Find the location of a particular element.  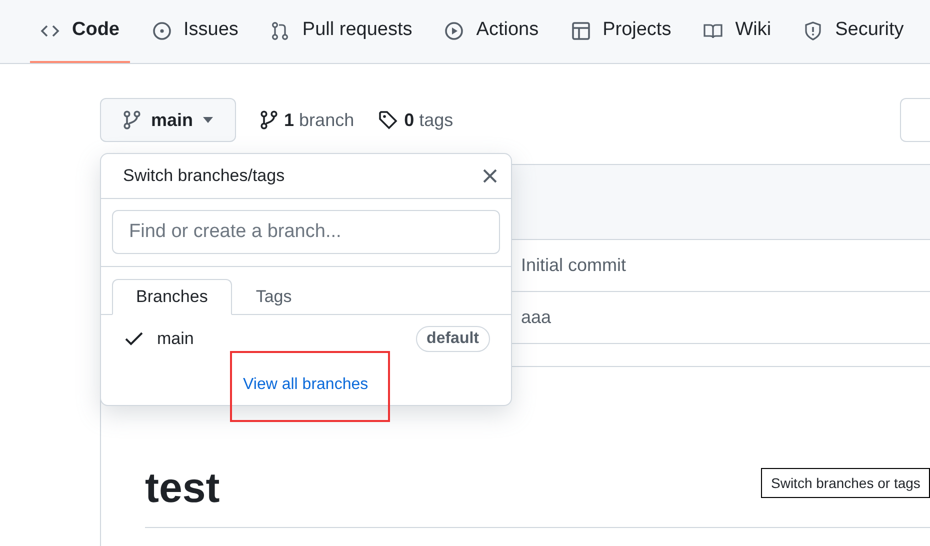

tag-icon is located at coordinates (388, 120).